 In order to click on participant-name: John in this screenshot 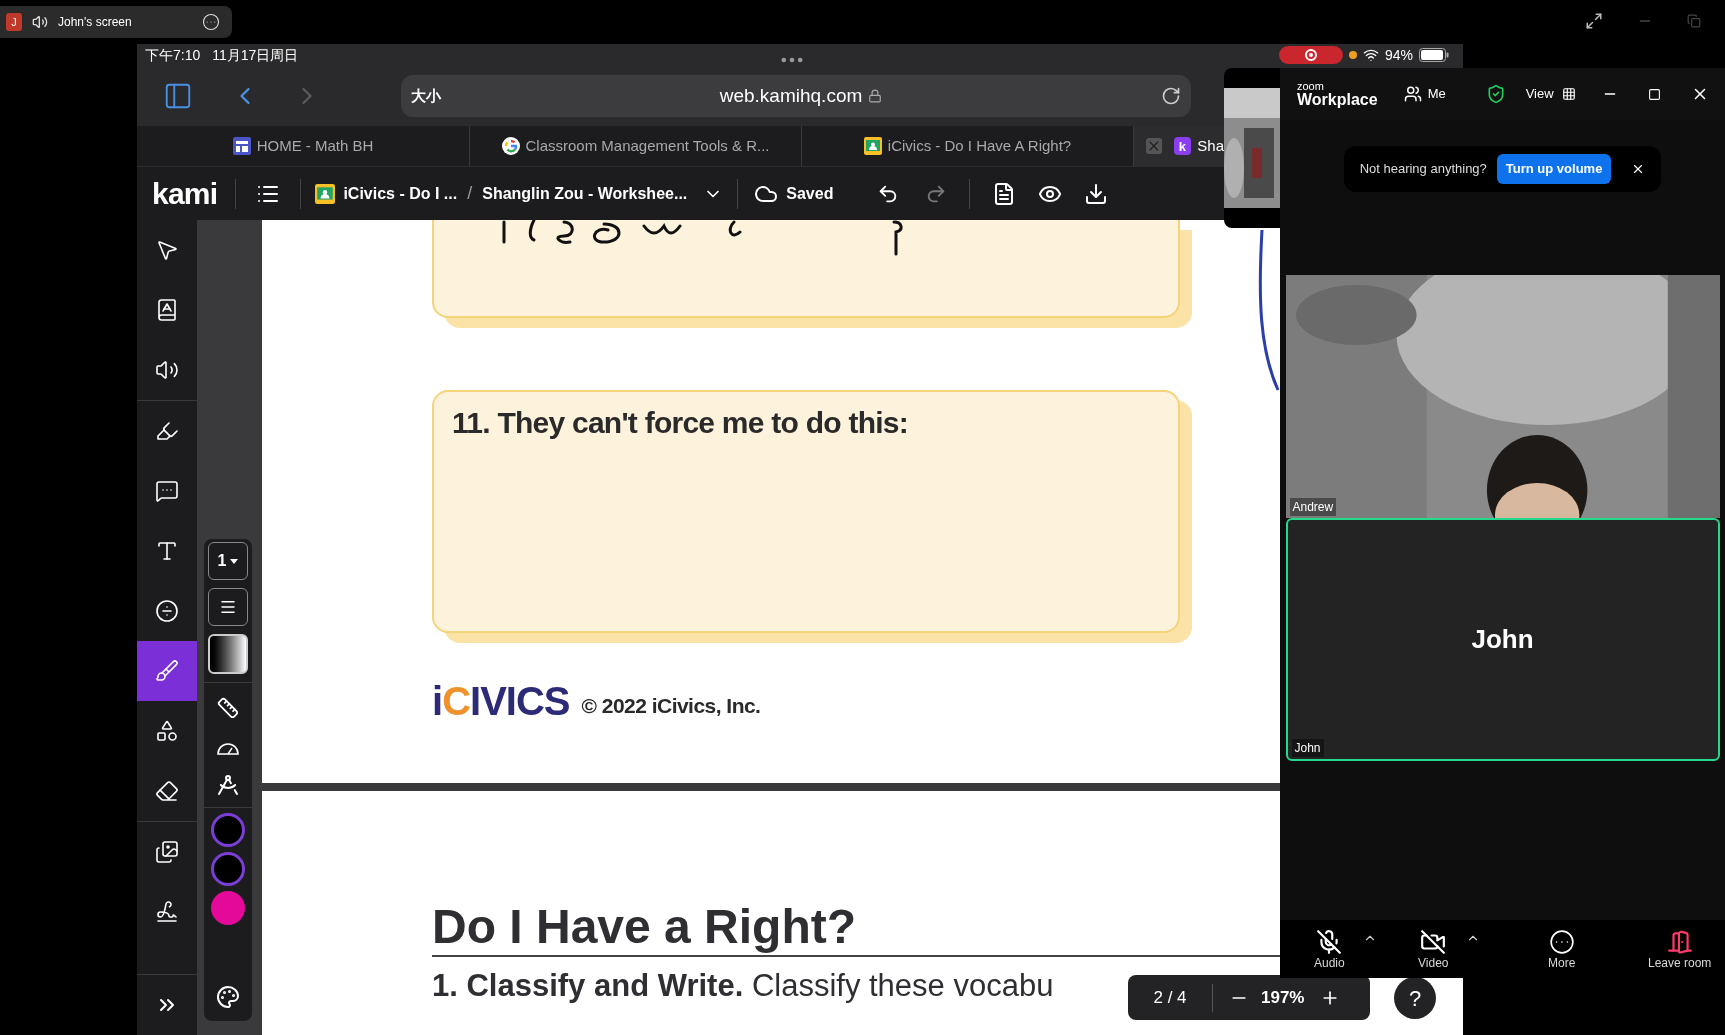, I will do `click(1307, 748)`.